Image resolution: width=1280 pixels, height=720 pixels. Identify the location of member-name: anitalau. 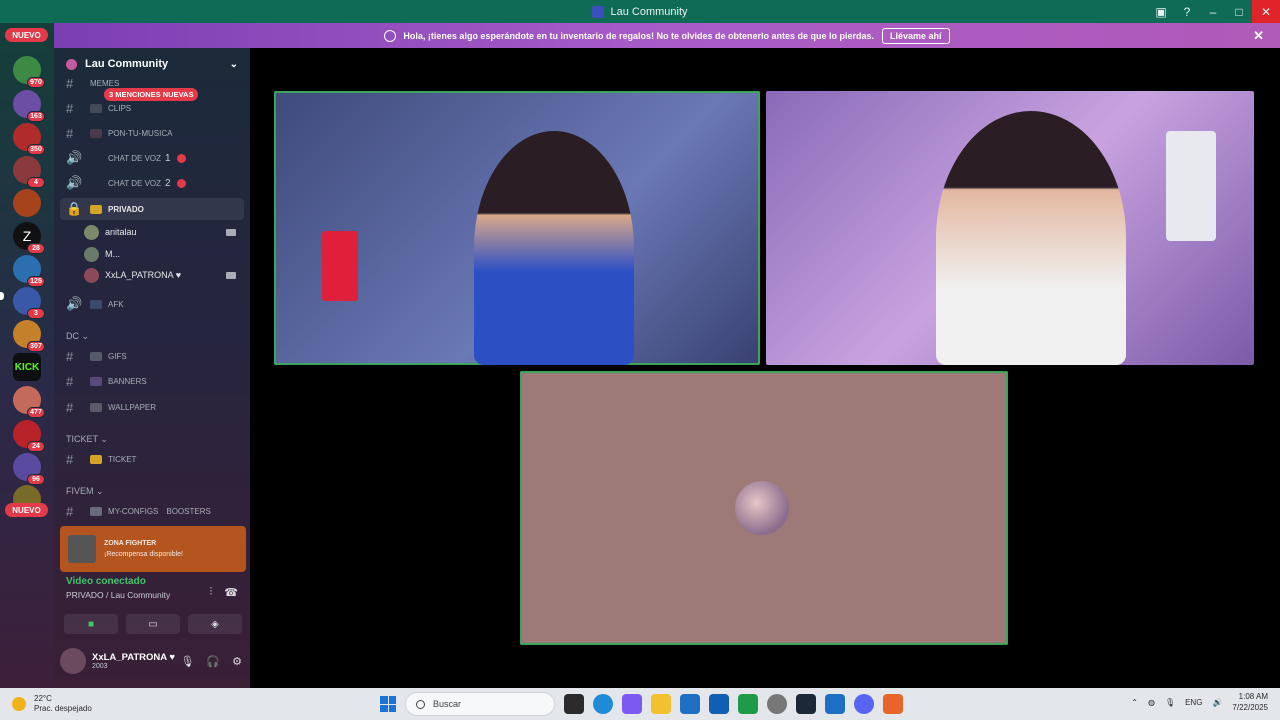
(121, 232).